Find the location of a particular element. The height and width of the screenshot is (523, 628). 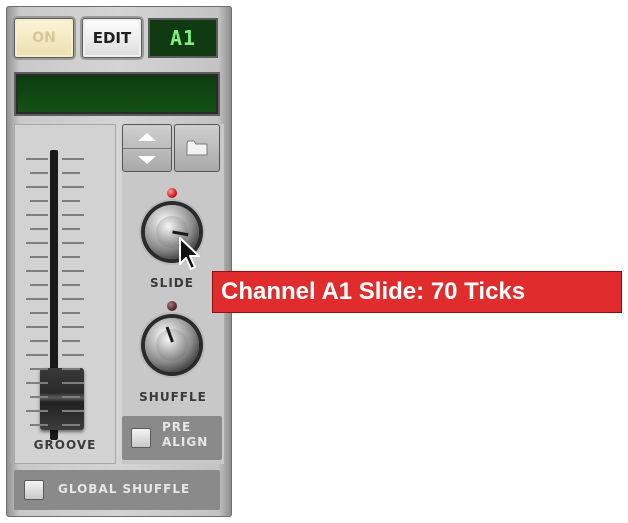

shuffle-knob-cap is located at coordinates (172, 345).